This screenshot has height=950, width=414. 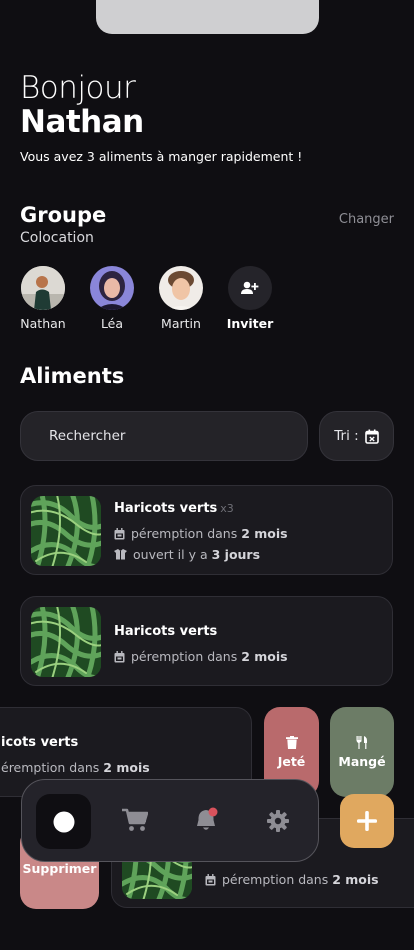 What do you see at coordinates (207, 17) in the screenshot?
I see `device-notch` at bounding box center [207, 17].